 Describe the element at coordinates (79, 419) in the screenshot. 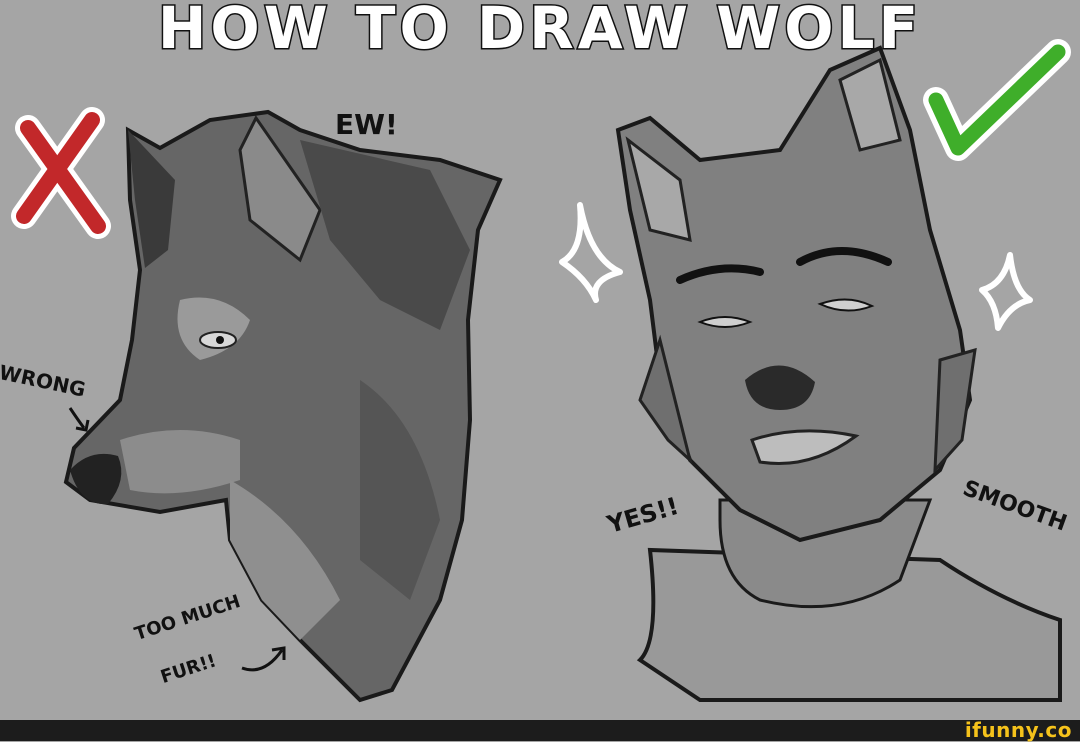

I see `wrong-arrow-icon` at that location.